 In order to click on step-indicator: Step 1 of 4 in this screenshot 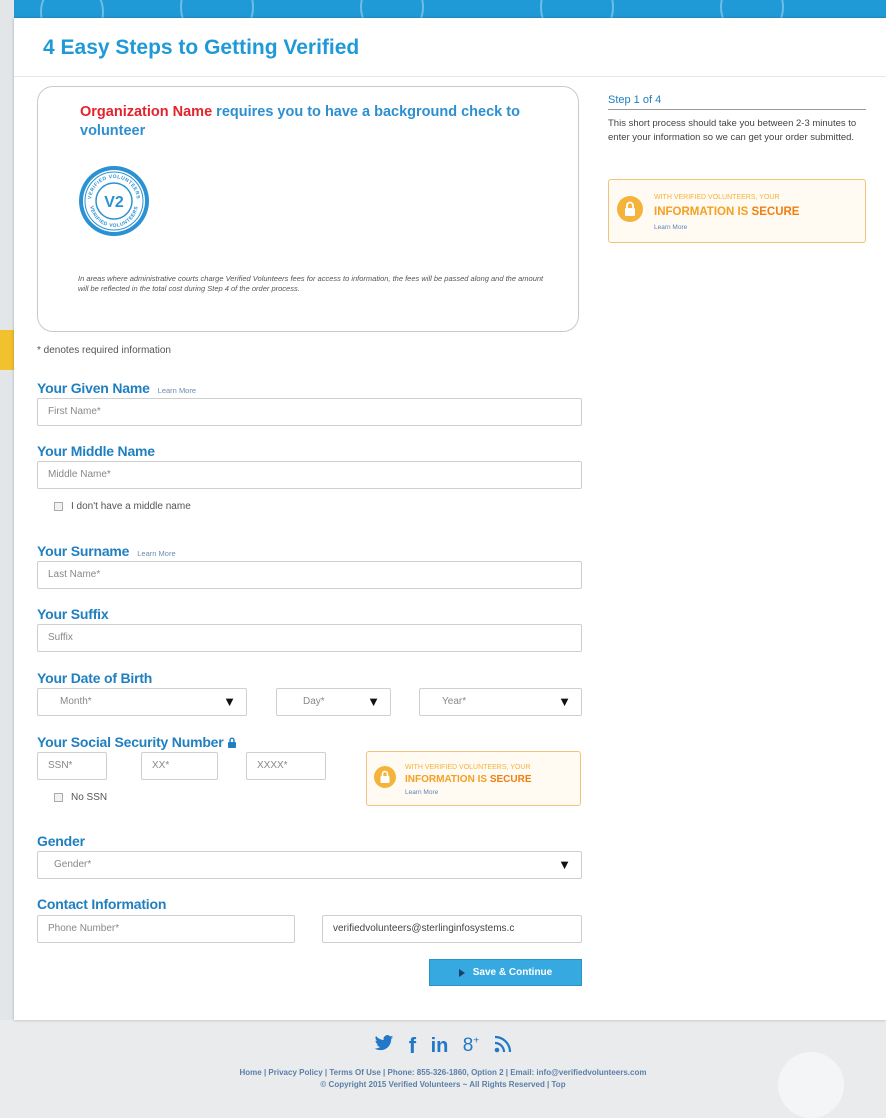, I will do `click(635, 100)`.